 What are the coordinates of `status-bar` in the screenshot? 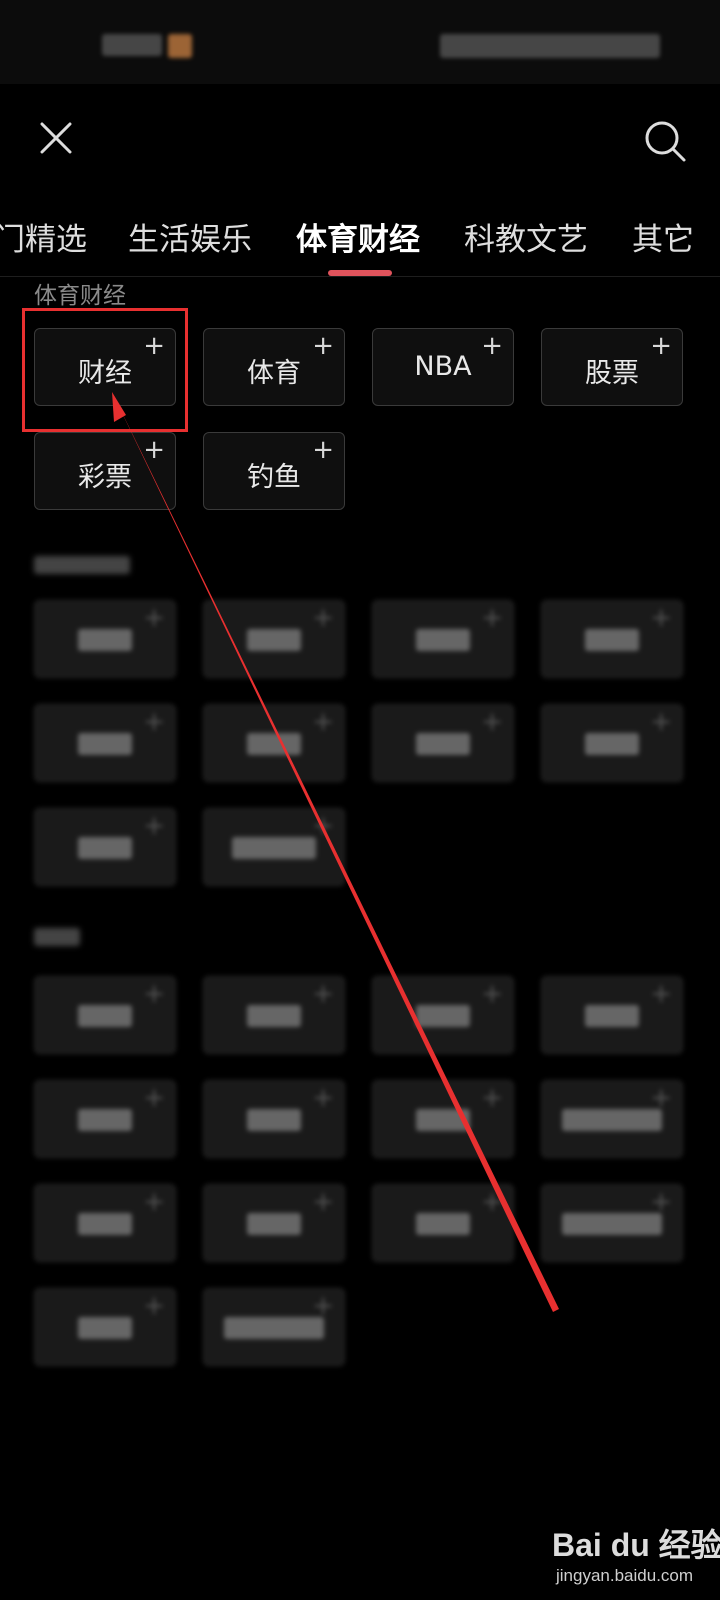 It's located at (360, 42).